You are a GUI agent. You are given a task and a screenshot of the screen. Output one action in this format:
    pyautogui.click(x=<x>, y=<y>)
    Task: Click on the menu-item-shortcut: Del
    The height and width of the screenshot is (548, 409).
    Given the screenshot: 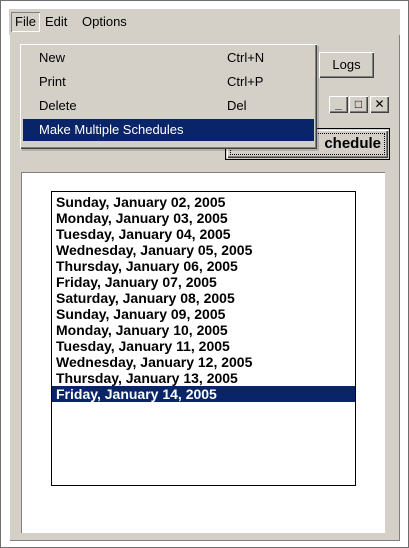 What is the action you would take?
    pyautogui.click(x=237, y=105)
    